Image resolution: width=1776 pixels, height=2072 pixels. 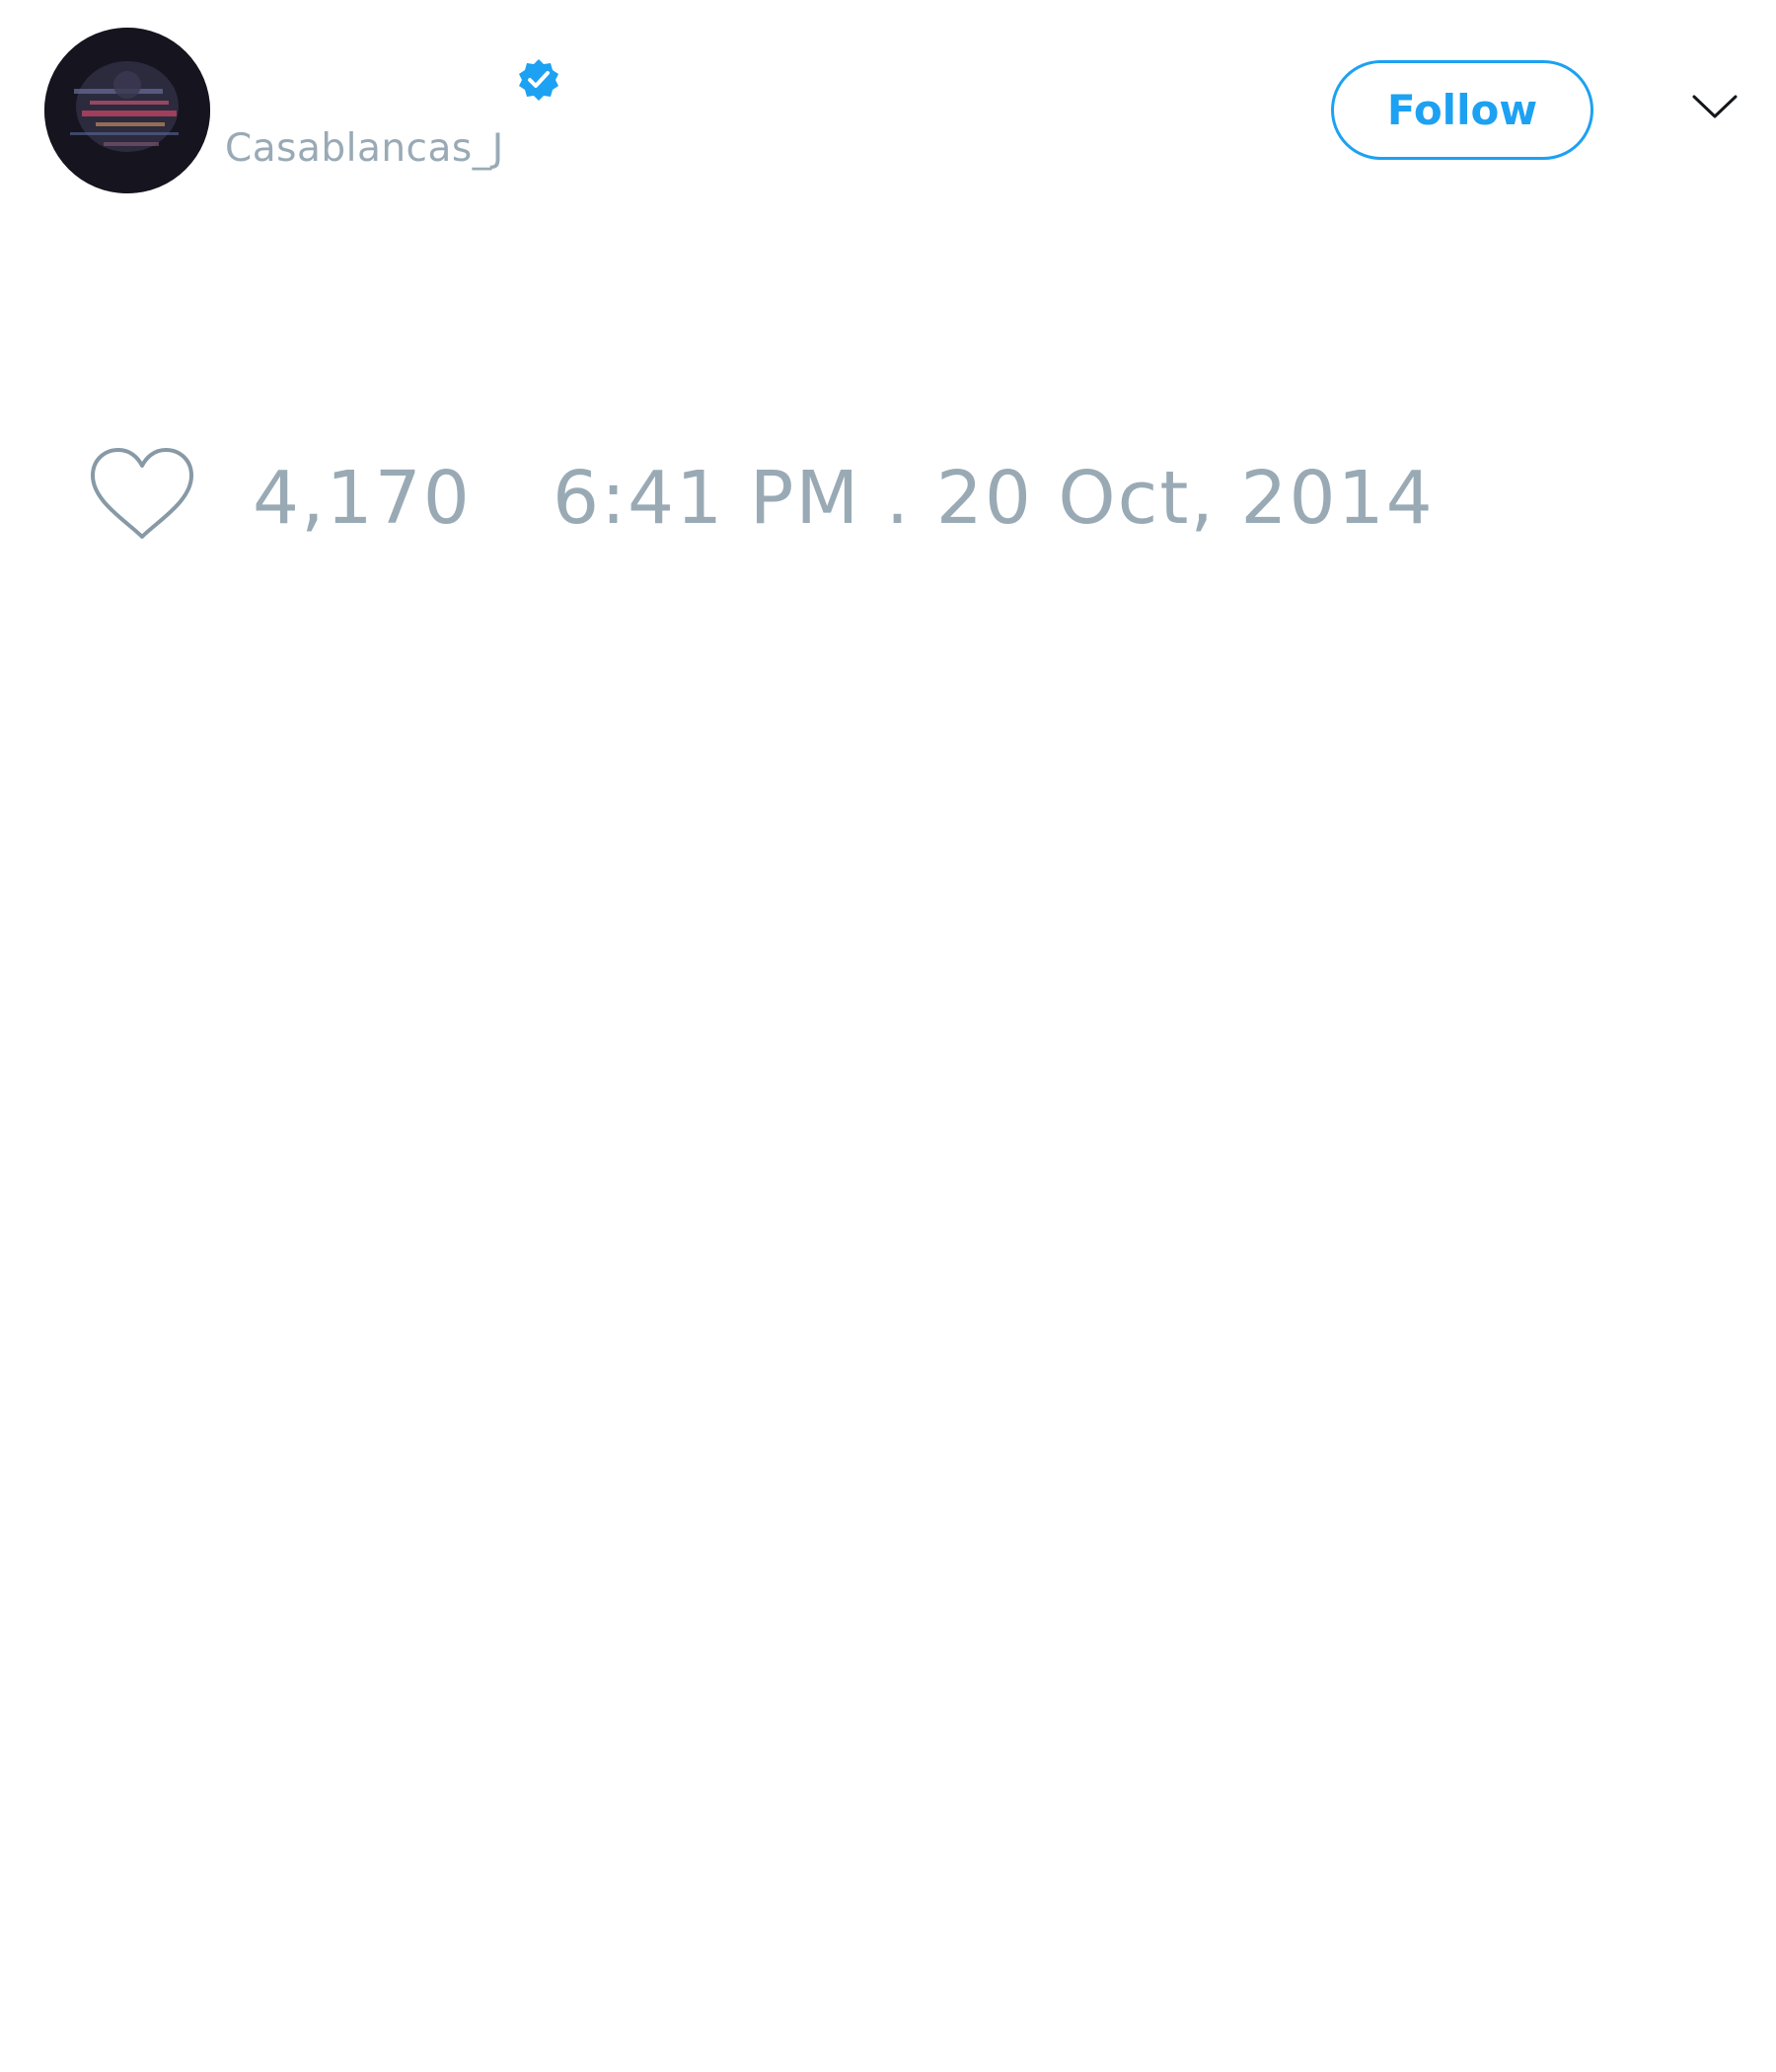 I want to click on tweet-footer: 4,170 6:41 PM . 20 Oct, 2014, so click(x=888, y=498).